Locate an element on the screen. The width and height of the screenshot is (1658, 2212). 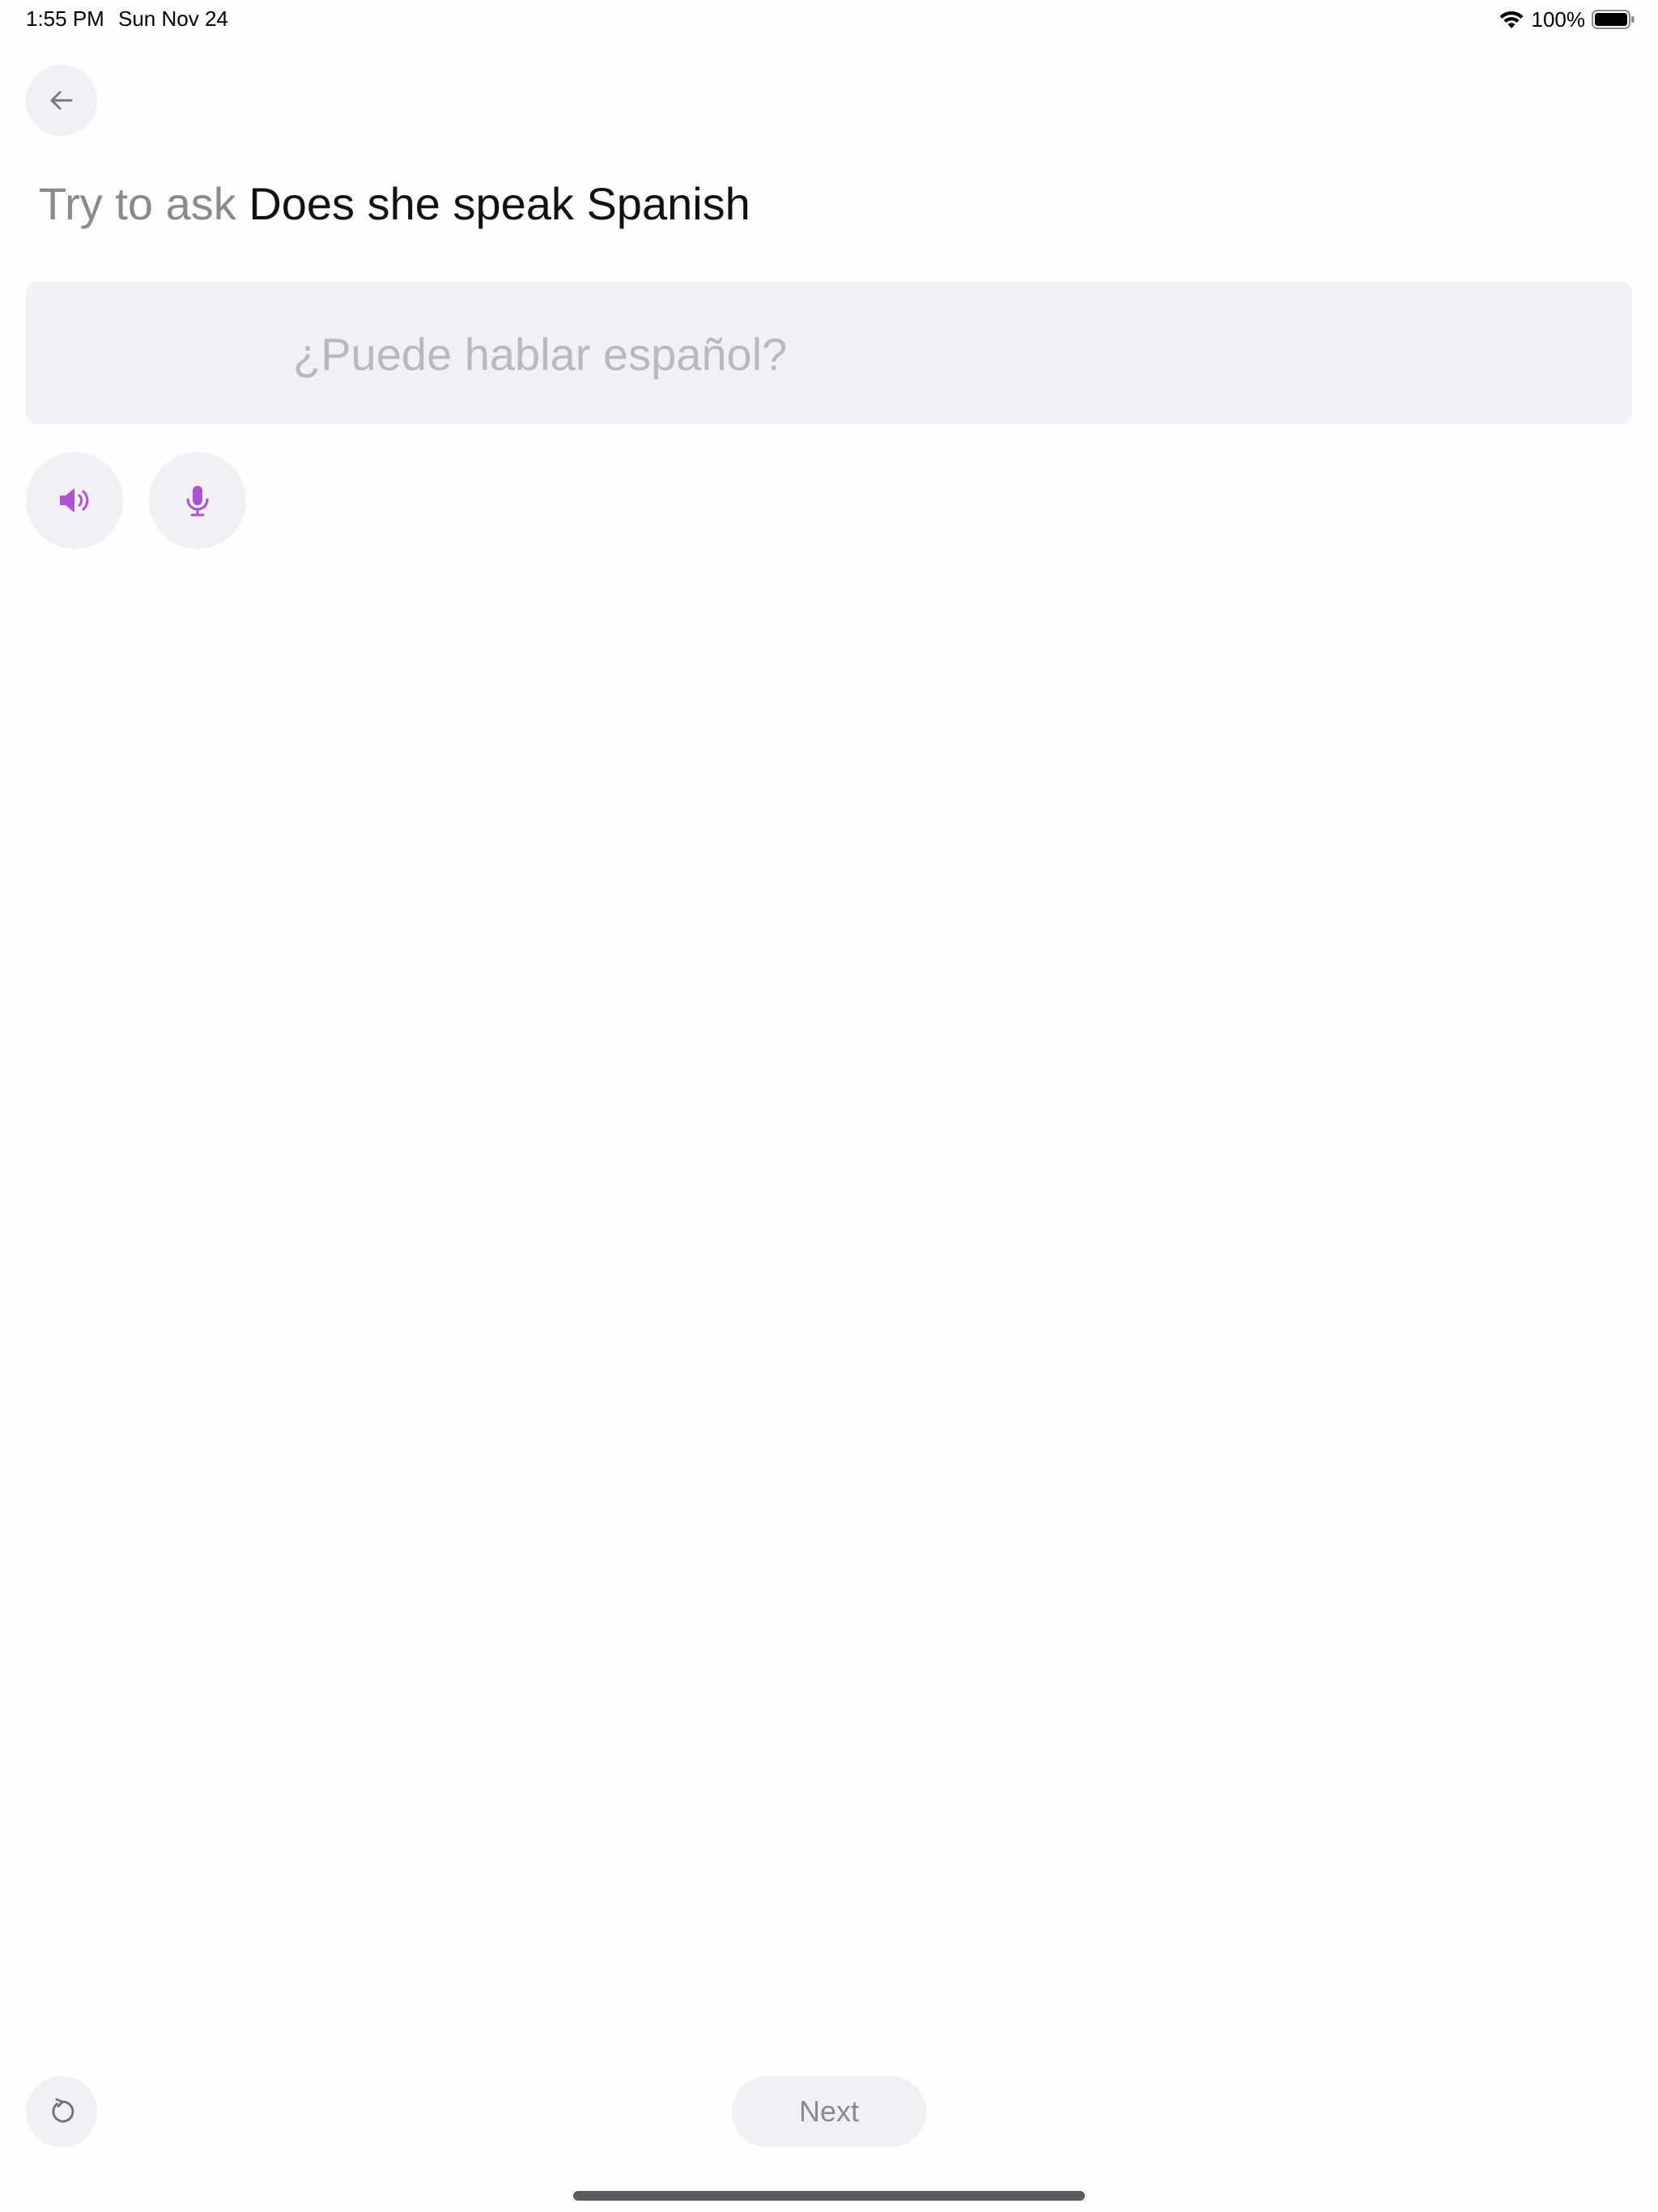
microphone-icon is located at coordinates (197, 502).